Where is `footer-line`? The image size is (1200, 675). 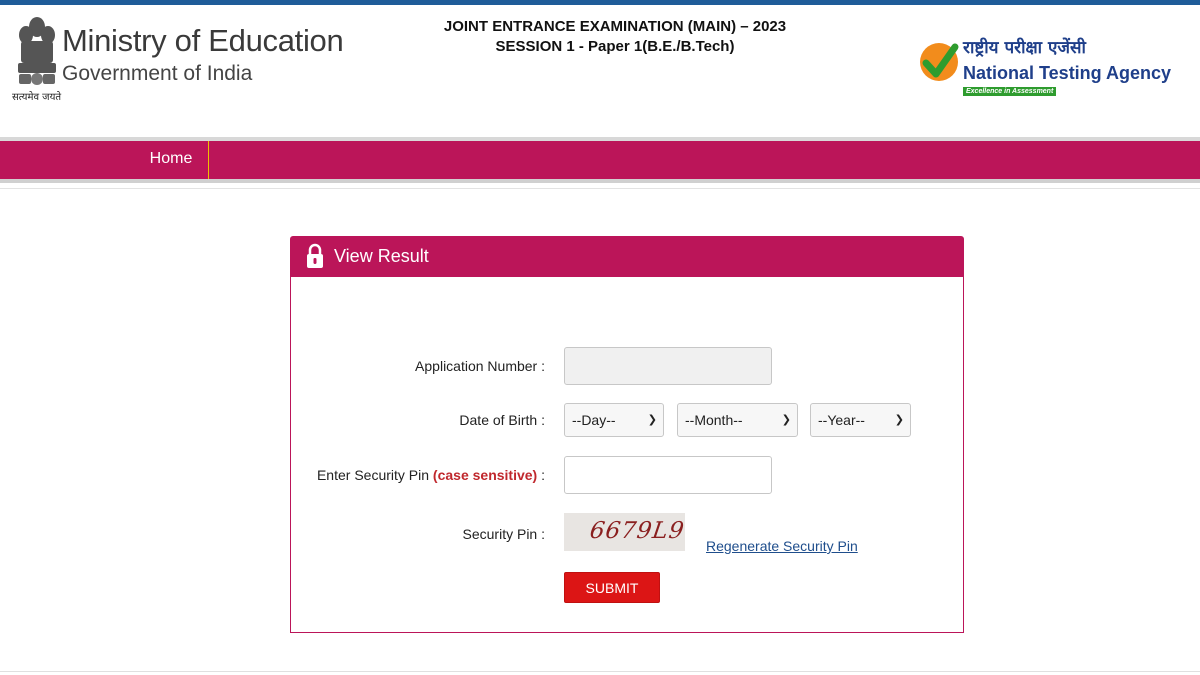
footer-line is located at coordinates (600, 671).